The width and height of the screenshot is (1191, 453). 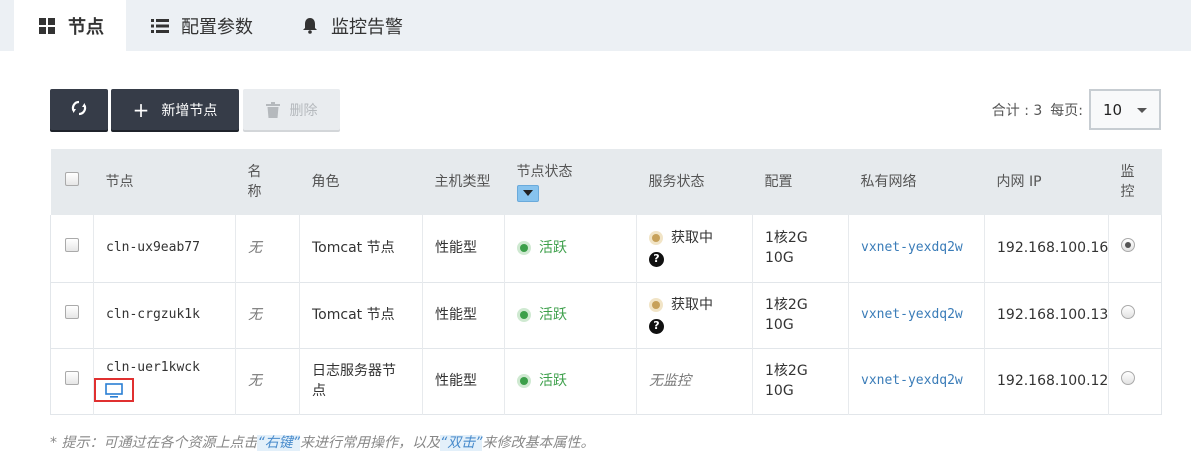 What do you see at coordinates (268, 182) in the screenshot?
I see `col-name: 名称` at bounding box center [268, 182].